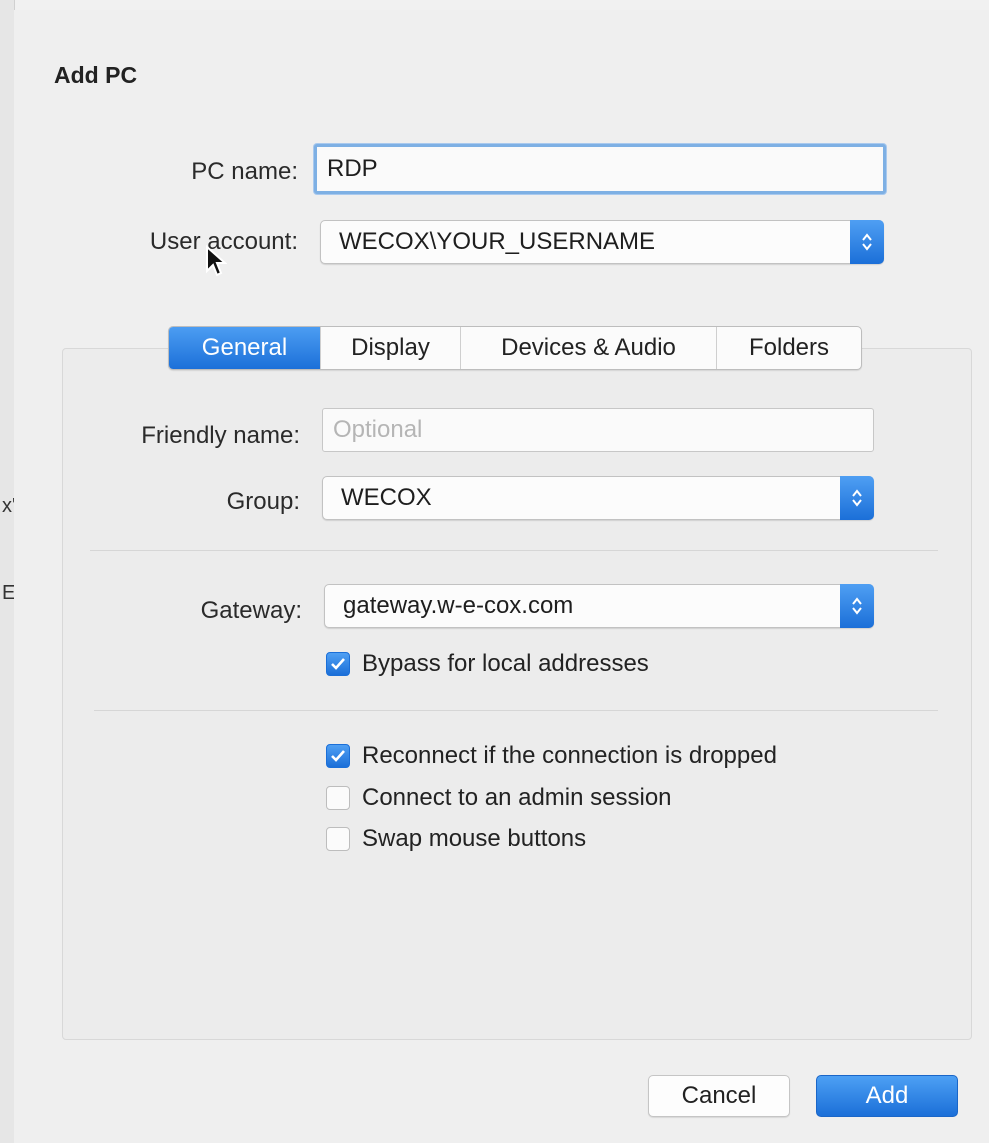 The height and width of the screenshot is (1143, 989). What do you see at coordinates (458, 605) in the screenshot?
I see `gateway-value: gateway.w-e-cox.com` at bounding box center [458, 605].